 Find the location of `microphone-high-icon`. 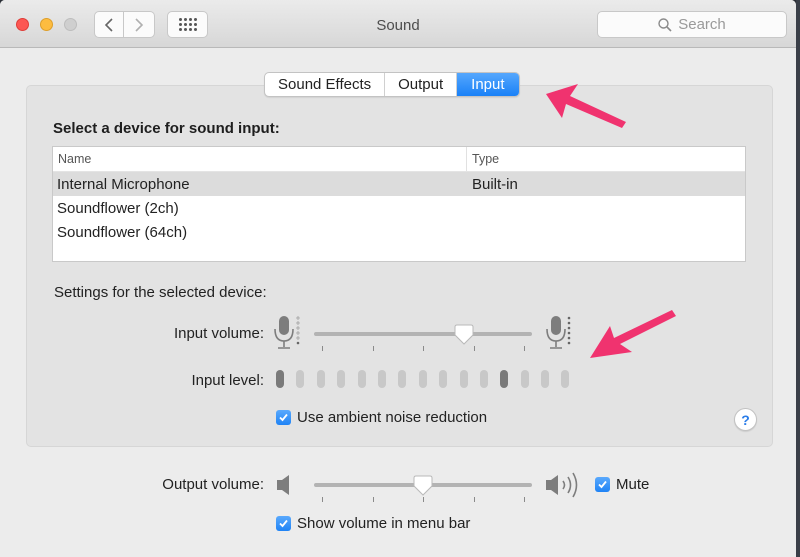

microphone-high-icon is located at coordinates (558, 332).